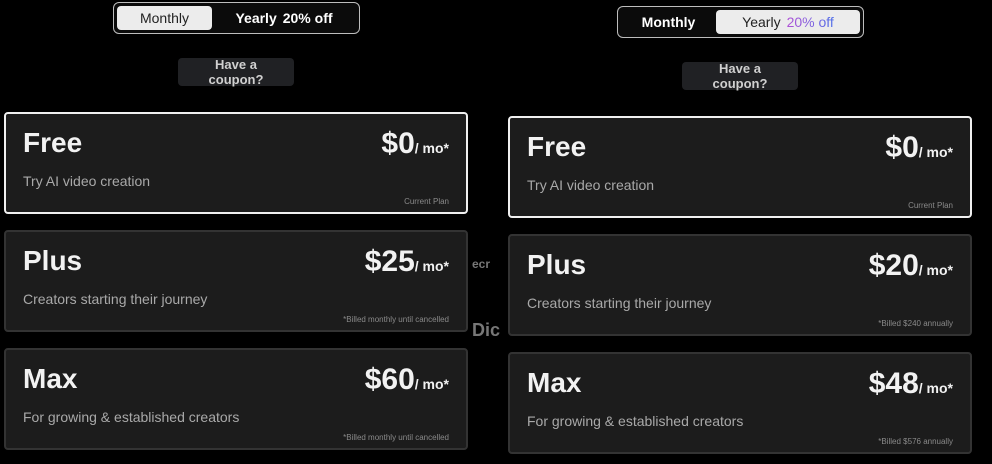  What do you see at coordinates (389, 379) in the screenshot?
I see `price-amount: $60` at bounding box center [389, 379].